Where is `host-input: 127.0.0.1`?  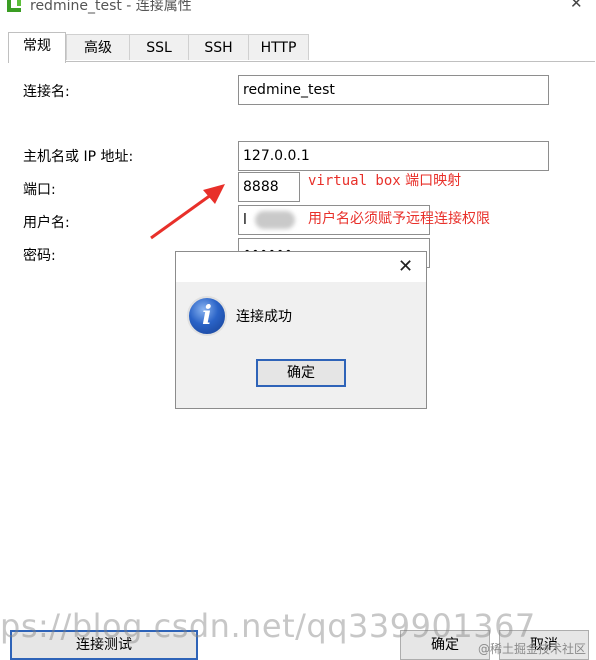
host-input: 127.0.0.1 is located at coordinates (393, 156).